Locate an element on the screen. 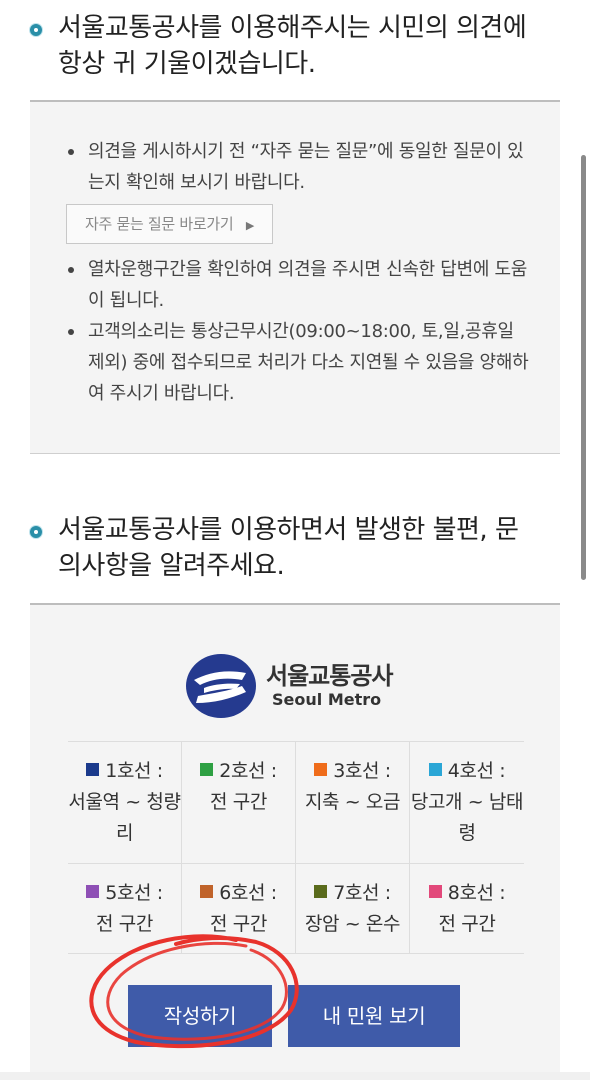 This screenshot has width=590, height=1080. title-line: 의사항을 알려주세요. is located at coordinates (171, 566).